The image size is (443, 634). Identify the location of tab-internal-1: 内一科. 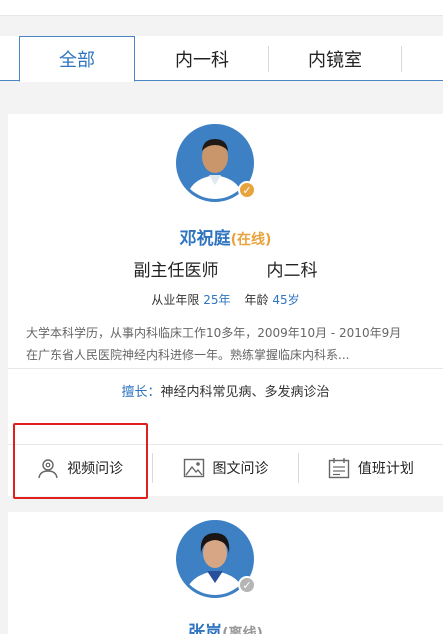
(202, 58).